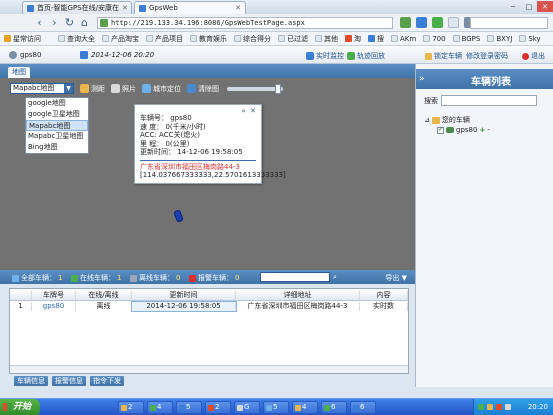 The image size is (553, 415). I want to click on realtime-monitor-button: 实时监控, so click(325, 56).